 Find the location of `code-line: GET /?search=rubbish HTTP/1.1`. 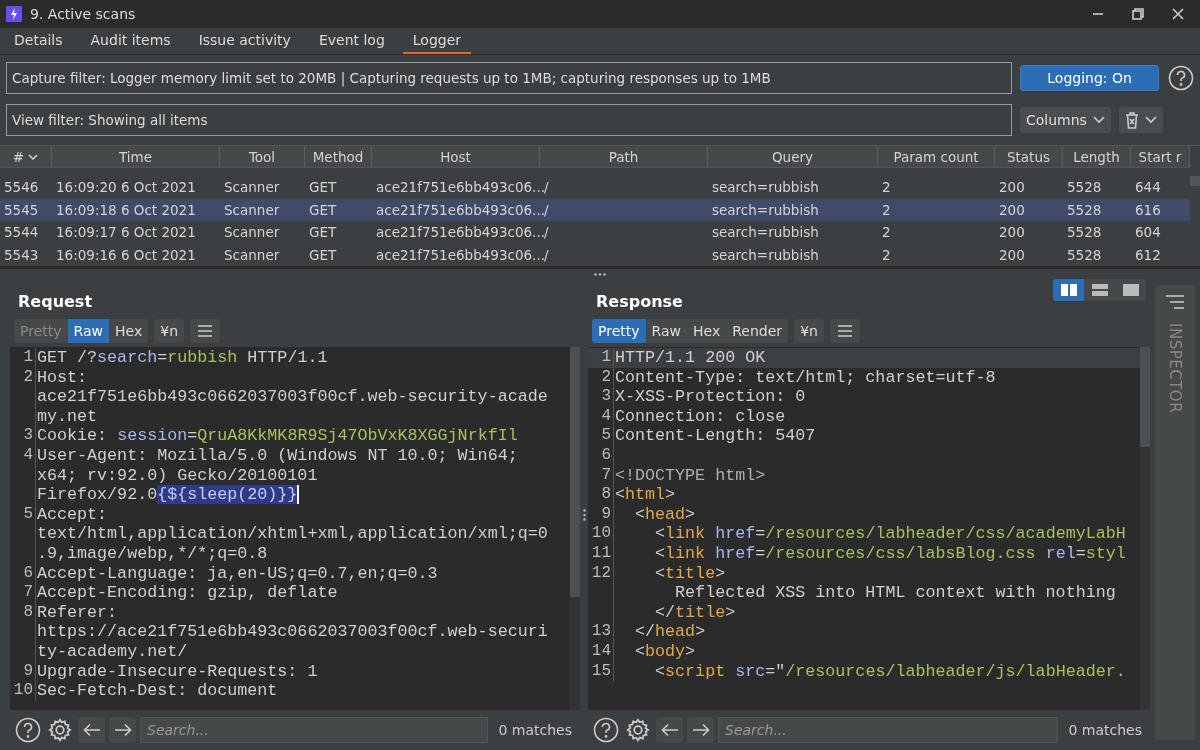

code-line: GET /?search=rubbish HTTP/1.1 is located at coordinates (182, 358).